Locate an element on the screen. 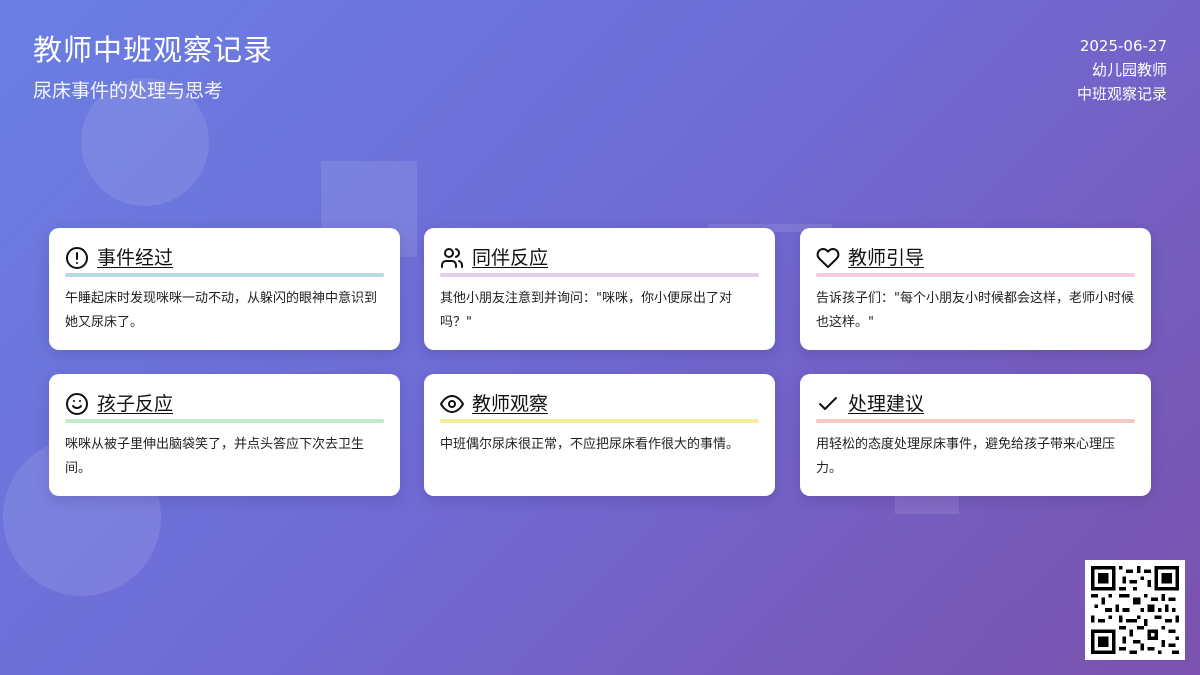 The width and height of the screenshot is (1200, 675). card-child-reaction: 孩子反应 咪咪从被子里伸出脑袋笑了，并点头答应下次去卫生间。 is located at coordinates (224, 435).